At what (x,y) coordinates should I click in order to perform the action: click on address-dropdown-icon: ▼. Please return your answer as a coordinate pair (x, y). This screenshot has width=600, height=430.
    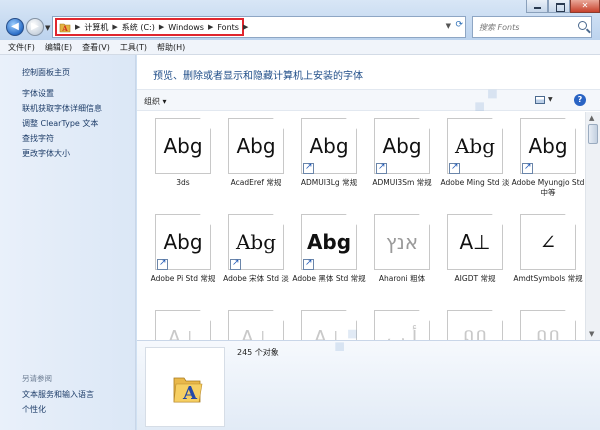
    Looking at the image, I should click on (448, 26).